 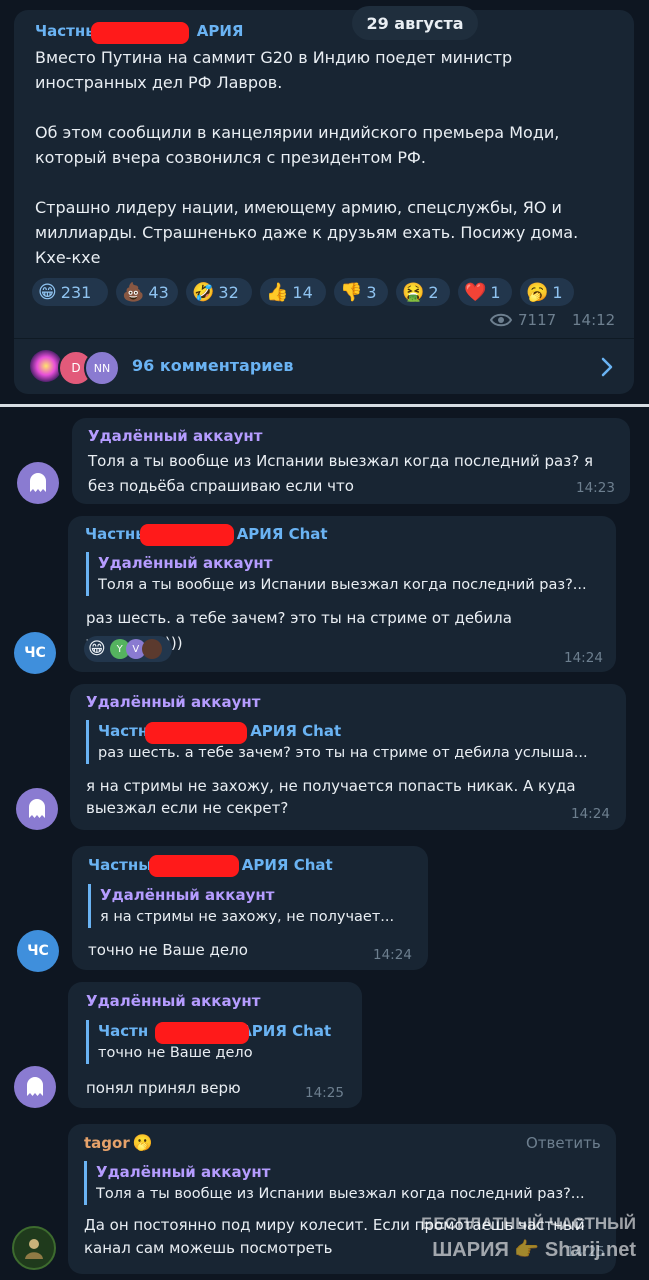 I want to click on heart-emoji: ❤️, so click(x=475, y=292).